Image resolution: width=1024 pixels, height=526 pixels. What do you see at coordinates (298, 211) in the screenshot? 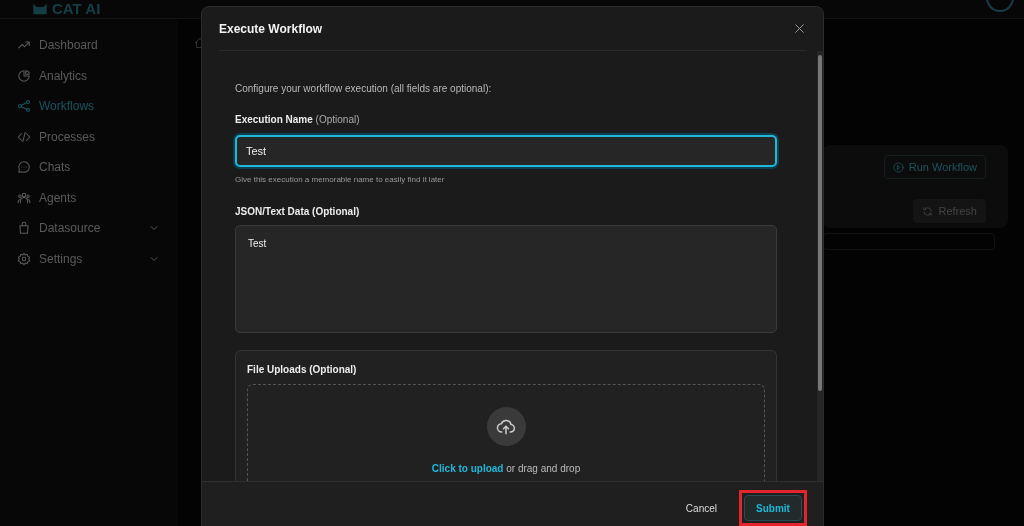
I see `field-label: JSON/Text Data (Optional)` at bounding box center [298, 211].